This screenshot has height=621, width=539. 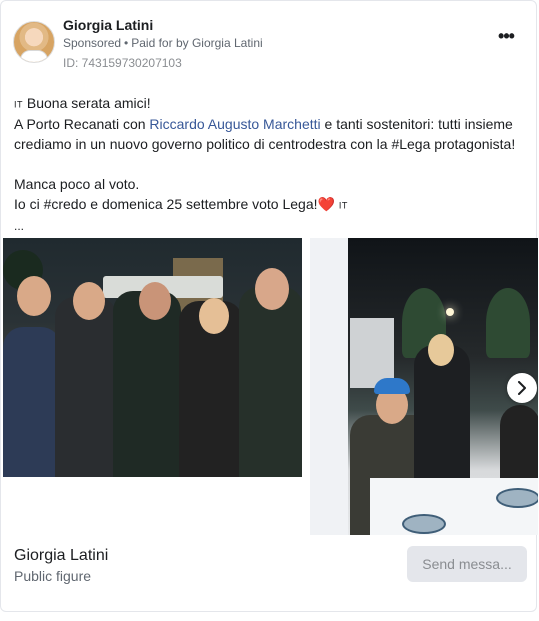 What do you see at coordinates (88, 103) in the screenshot?
I see `post-text-line1: Buona serata amici!` at bounding box center [88, 103].